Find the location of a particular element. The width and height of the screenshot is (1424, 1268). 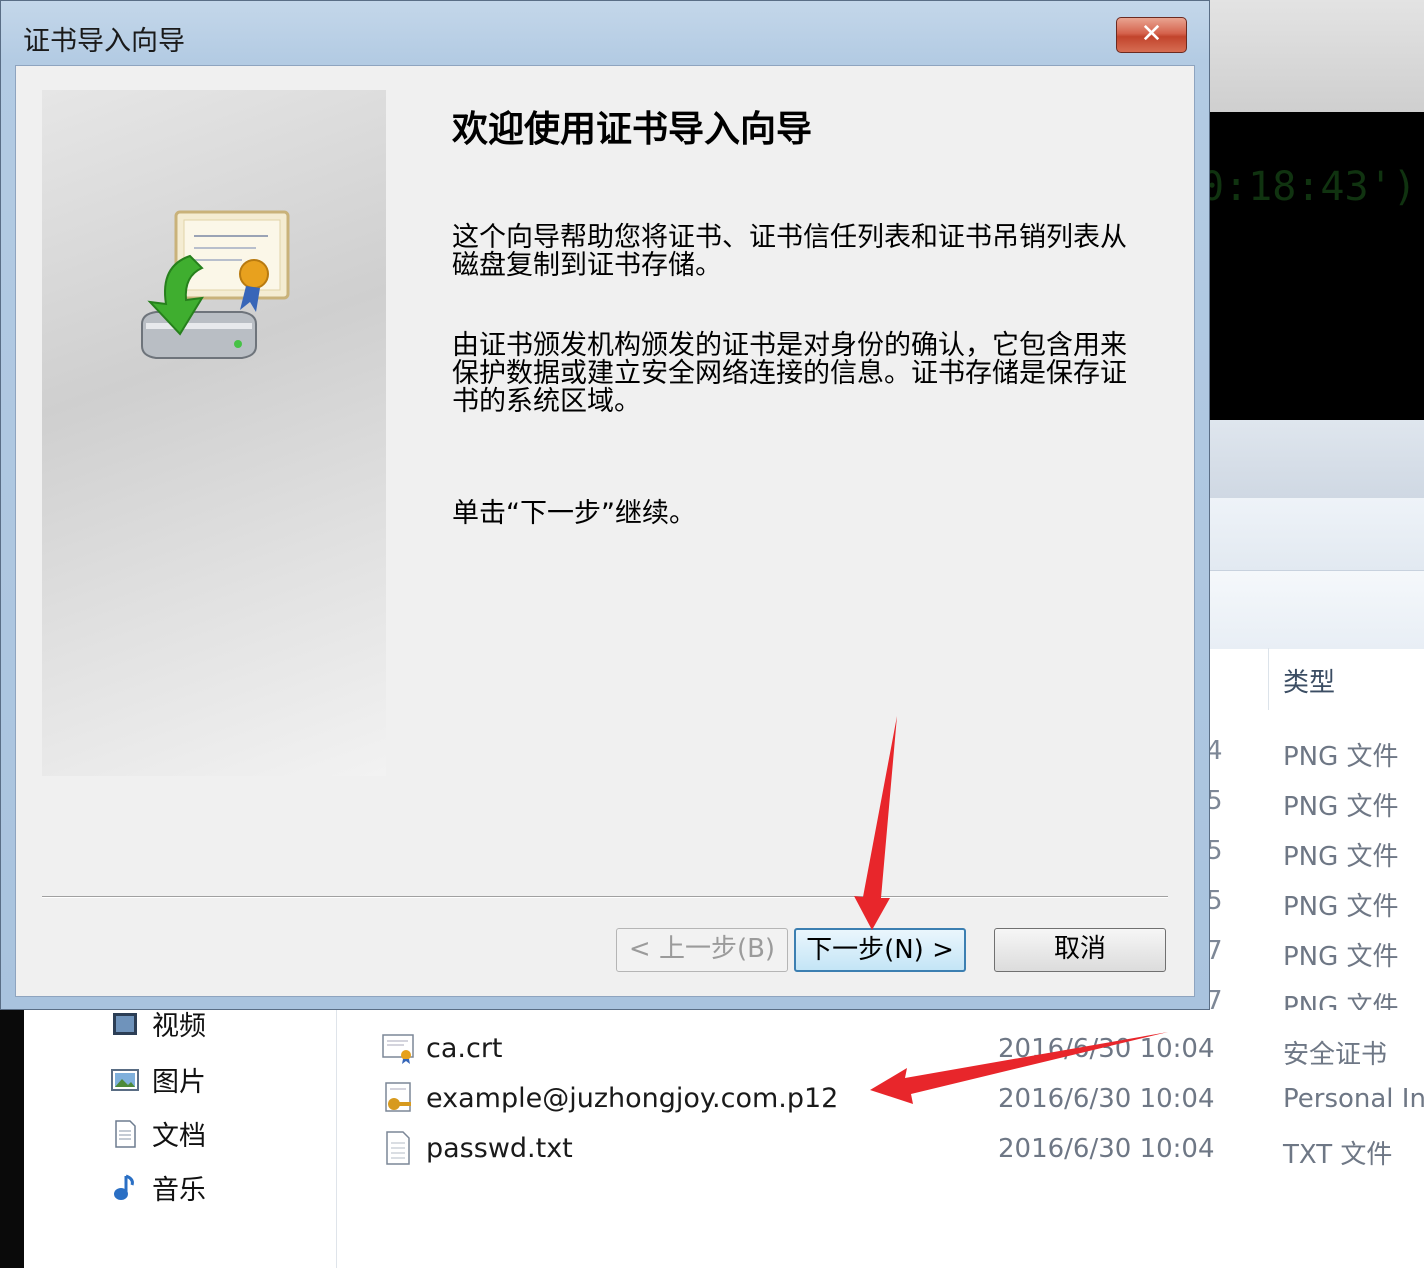

dialog-title: 证书导入向导 is located at coordinates (104, 41).